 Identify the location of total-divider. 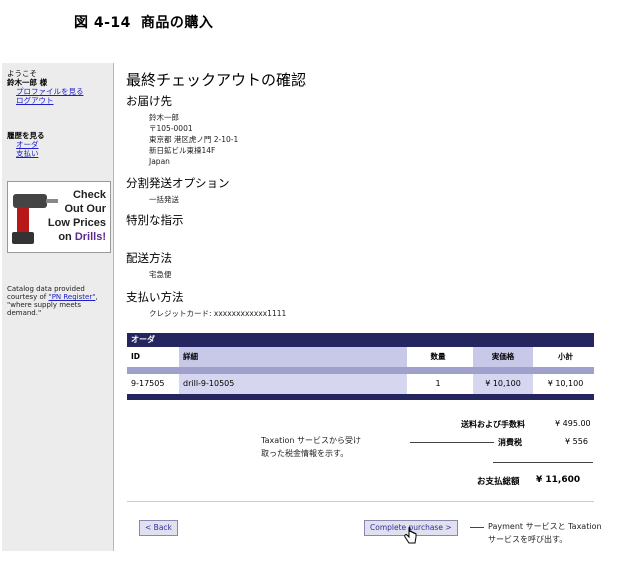
(543, 462).